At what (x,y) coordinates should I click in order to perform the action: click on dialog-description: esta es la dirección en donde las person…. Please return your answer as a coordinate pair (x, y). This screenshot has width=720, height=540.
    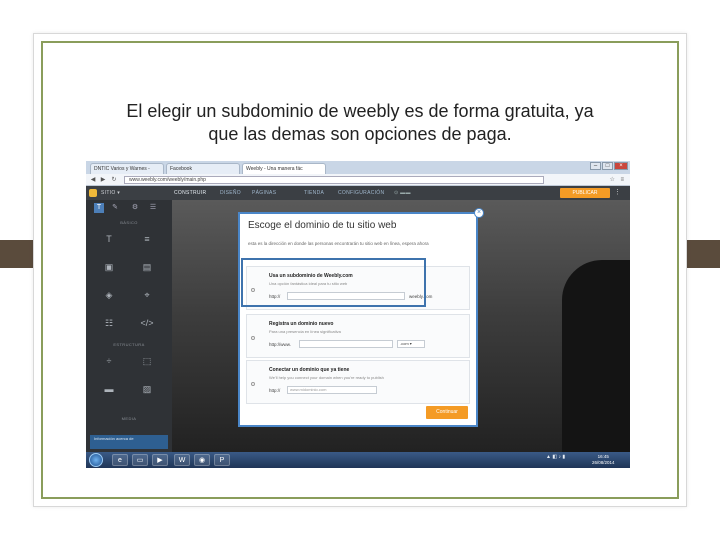
    Looking at the image, I should click on (338, 243).